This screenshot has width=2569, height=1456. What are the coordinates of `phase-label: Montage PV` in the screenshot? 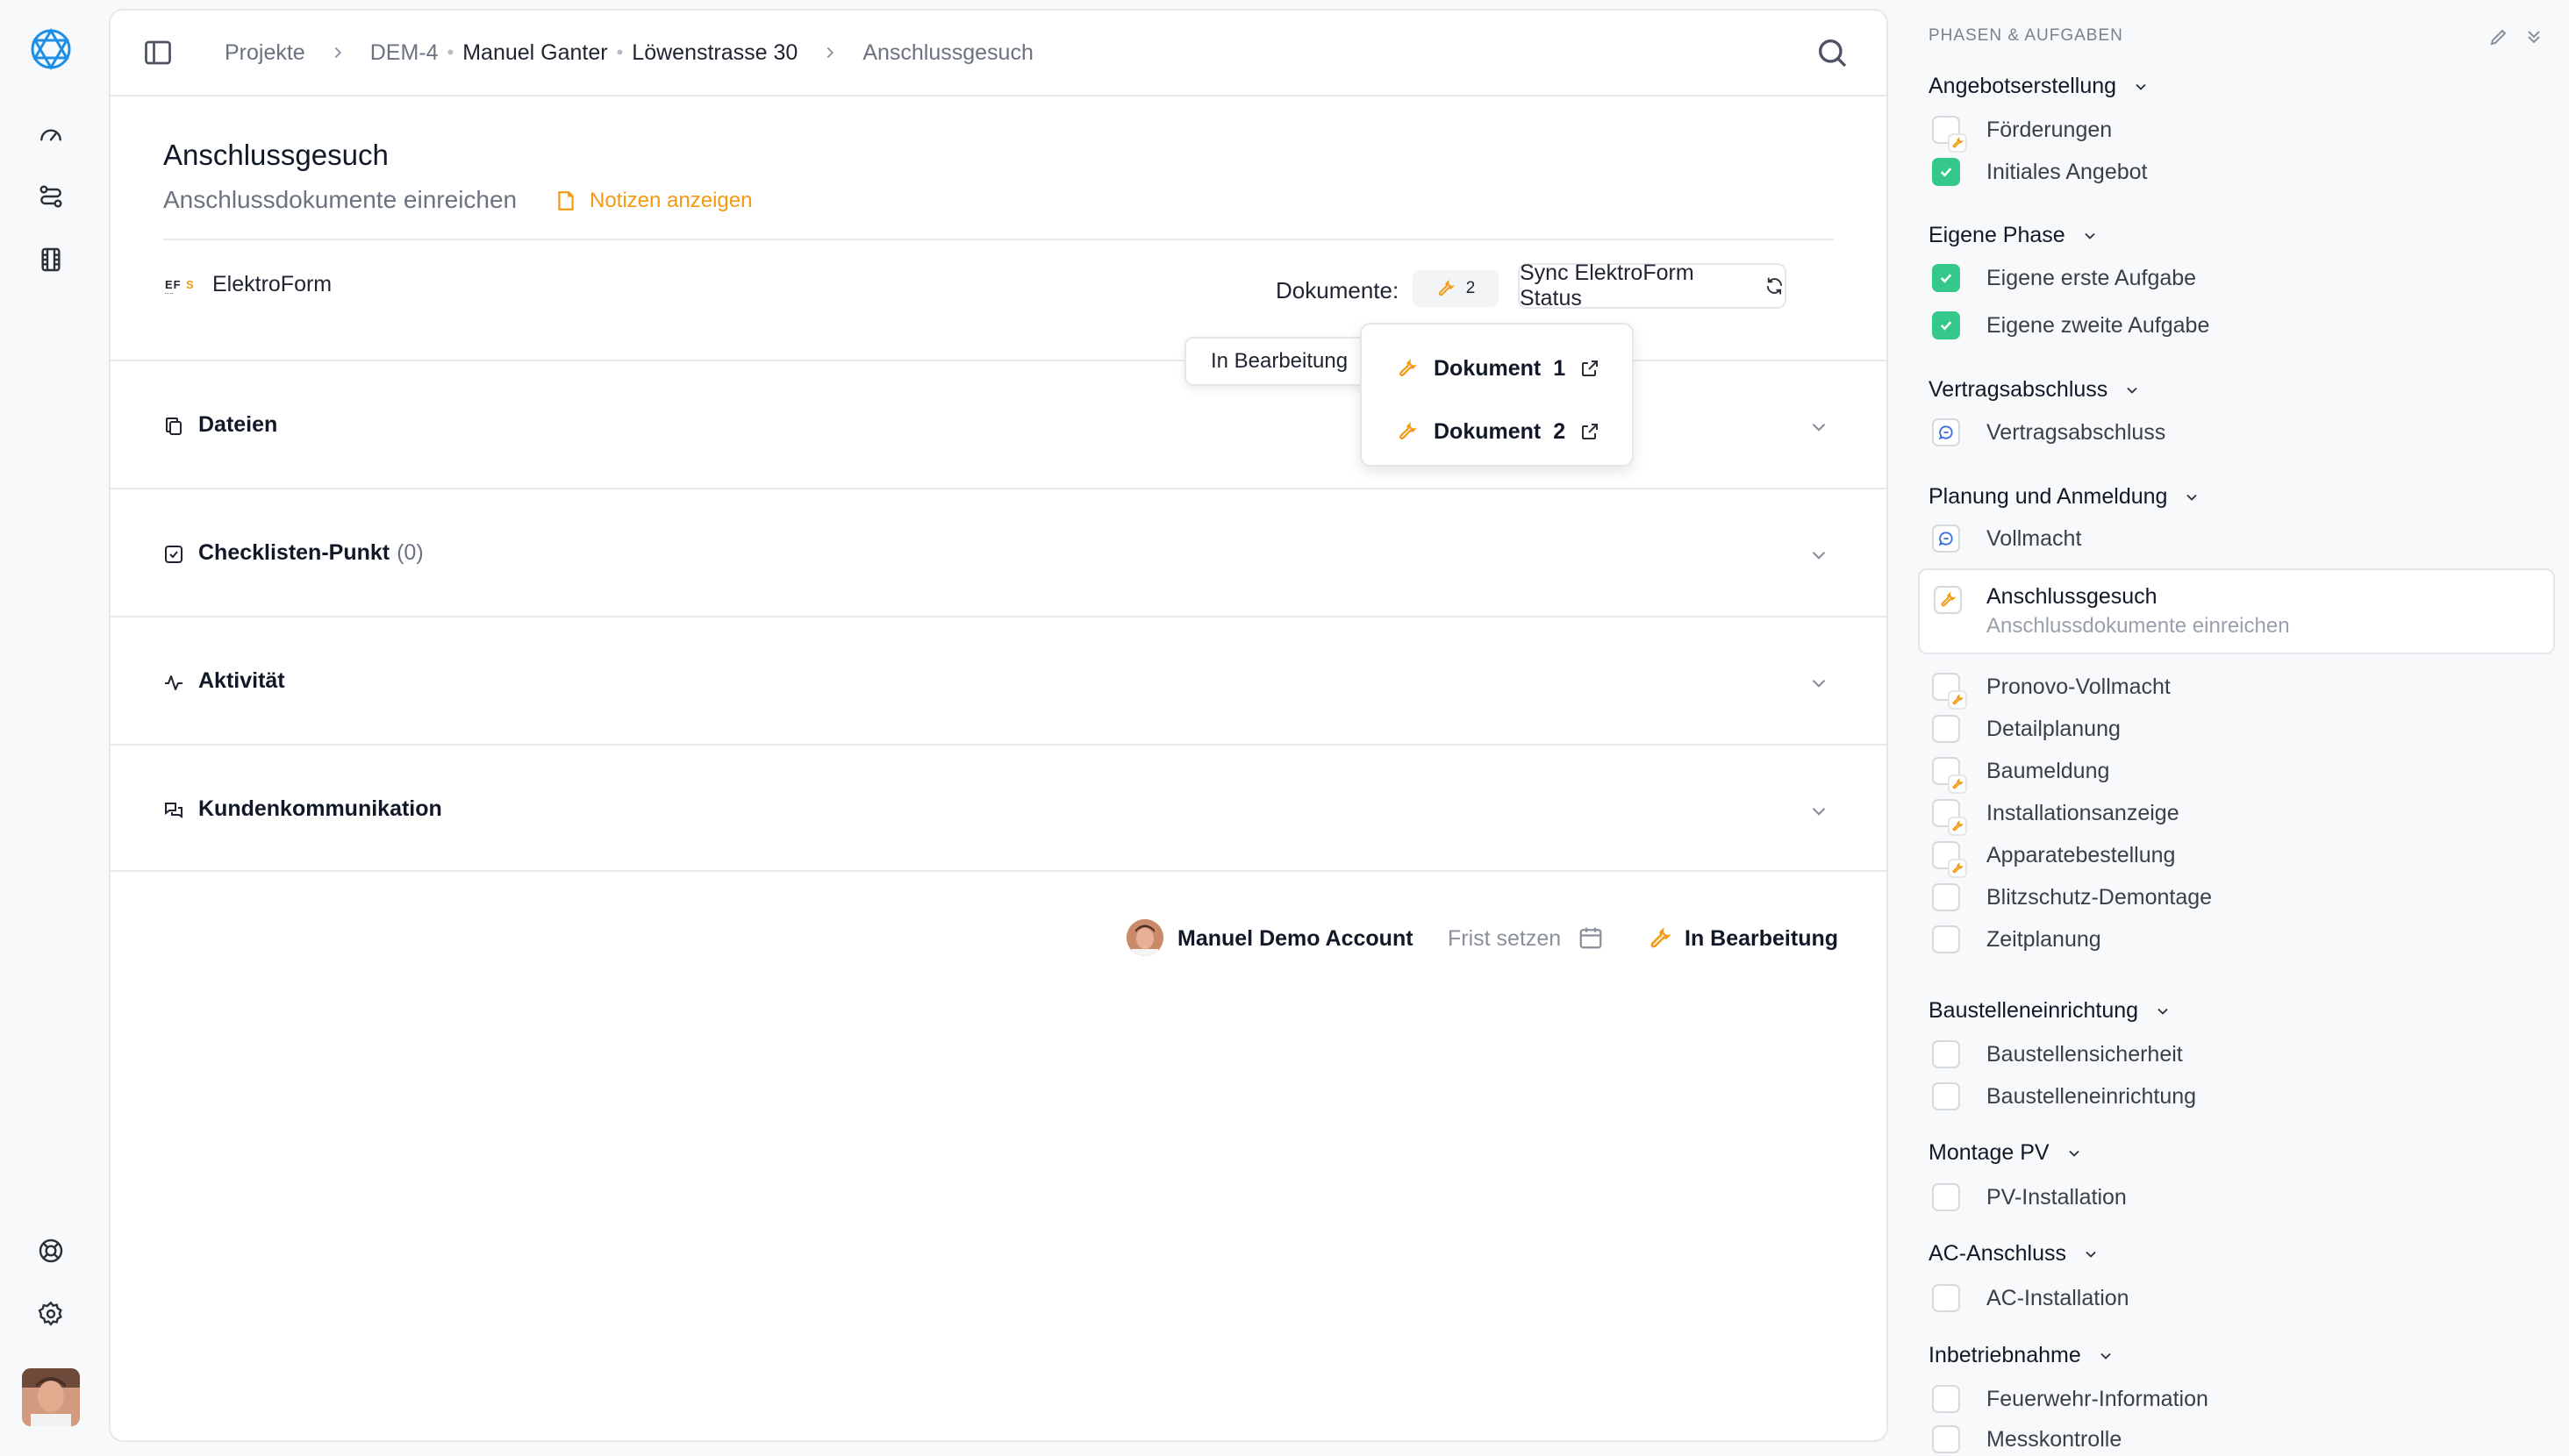 It's located at (1990, 1152).